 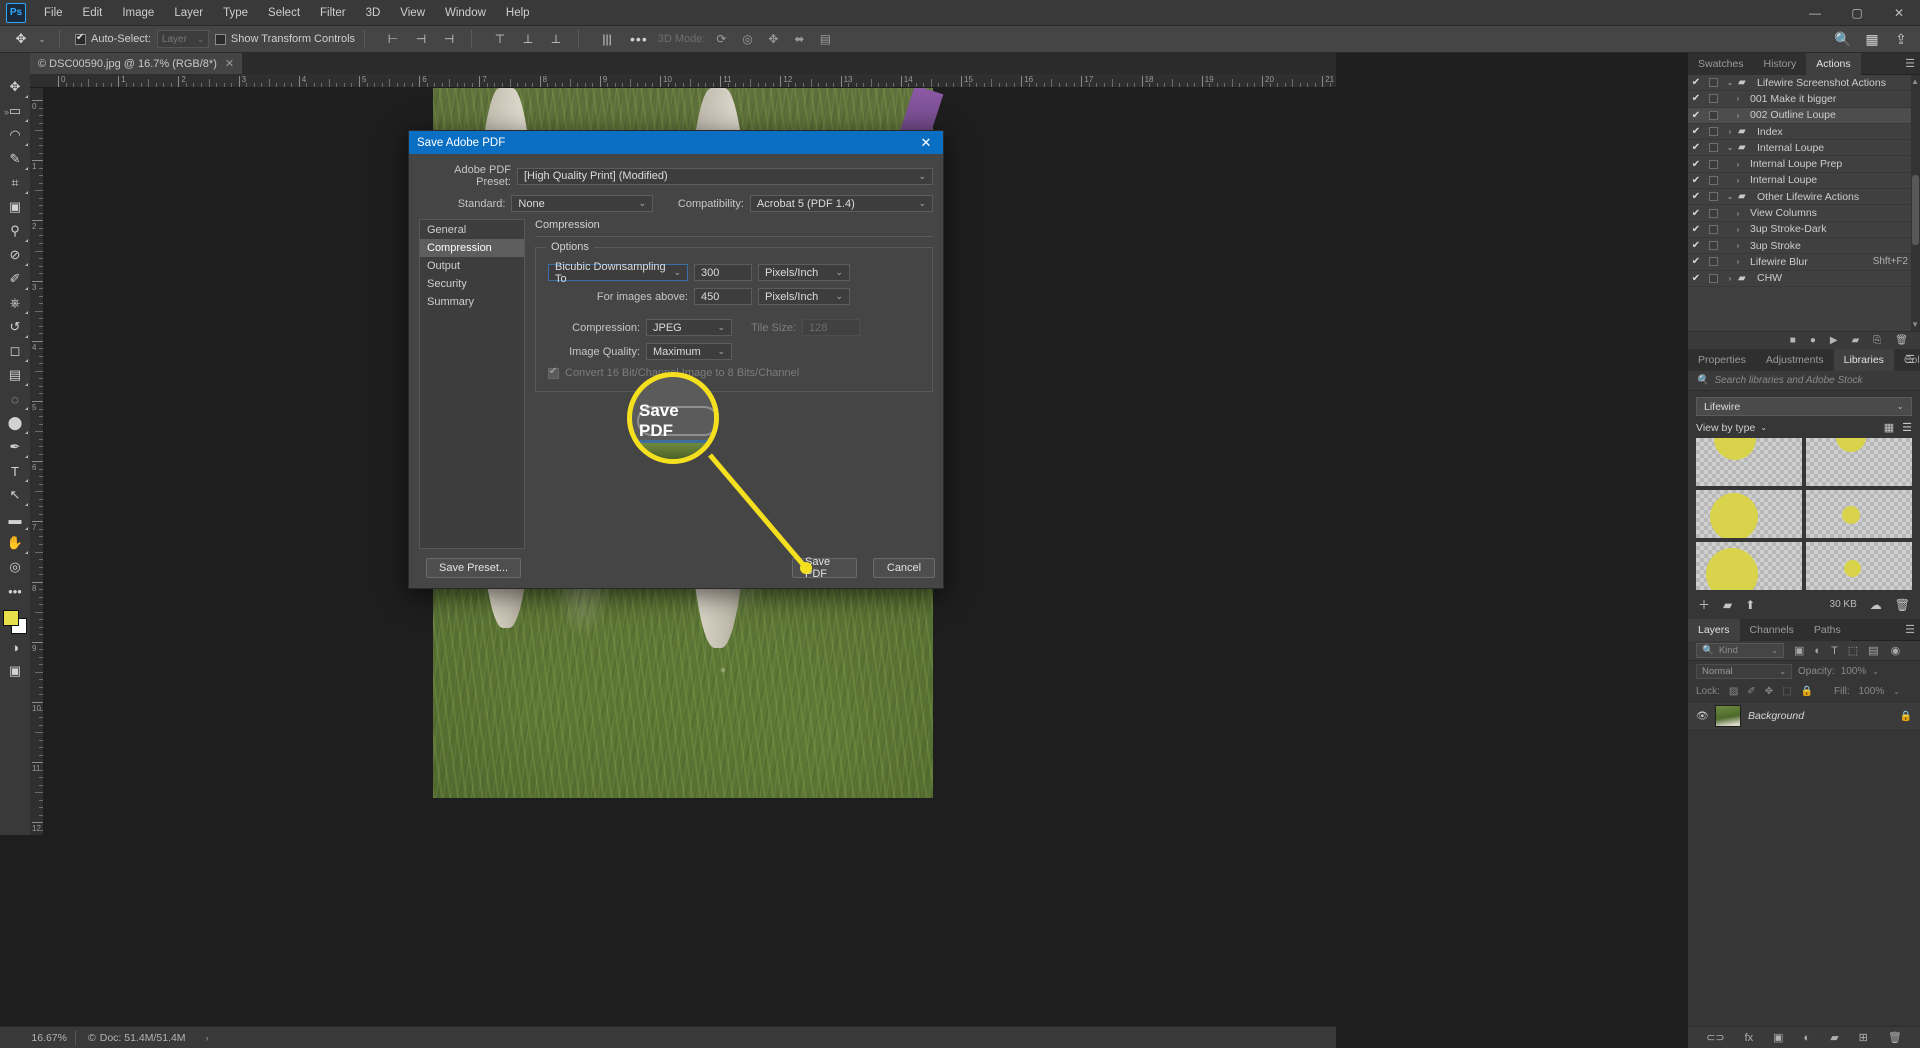 What do you see at coordinates (1804, 406) in the screenshot?
I see `library-selector: Lifewire ⌄` at bounding box center [1804, 406].